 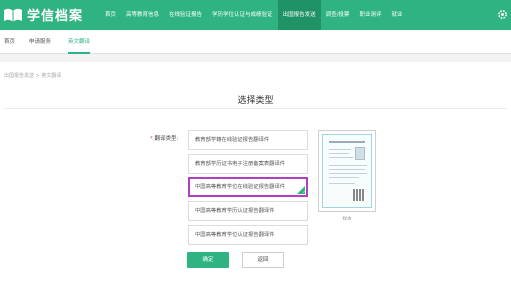 I want to click on option-diploma-registration-form: 教育部学历证书电子注册备案表翻译件, so click(x=248, y=164).